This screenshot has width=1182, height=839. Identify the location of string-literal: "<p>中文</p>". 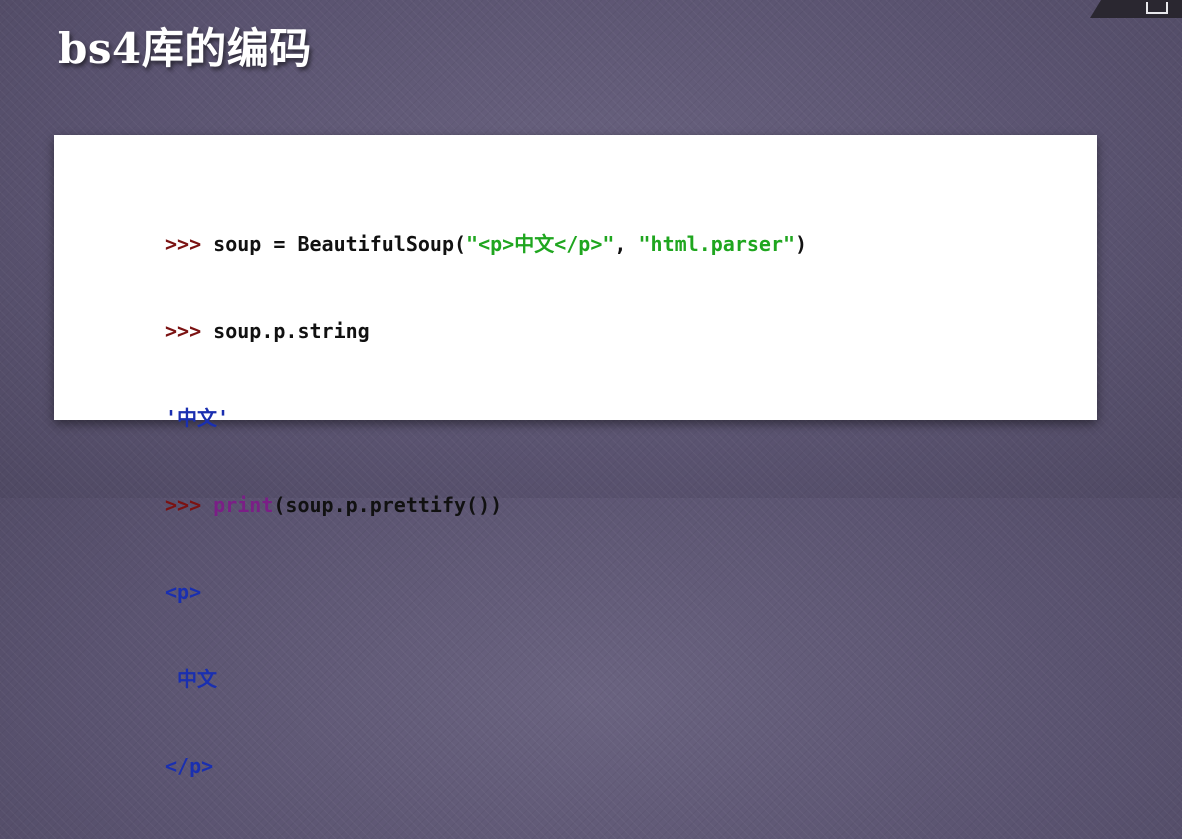
(540, 244).